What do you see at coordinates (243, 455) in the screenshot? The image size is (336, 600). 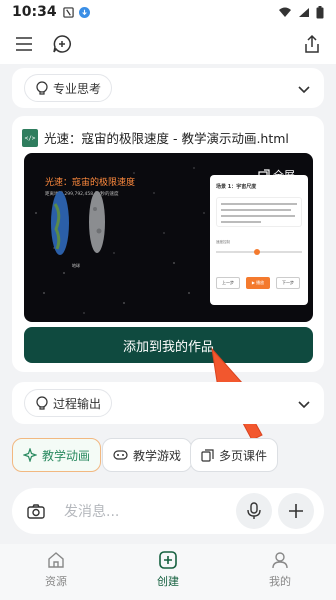 I see `chip-label: 多页课件` at bounding box center [243, 455].